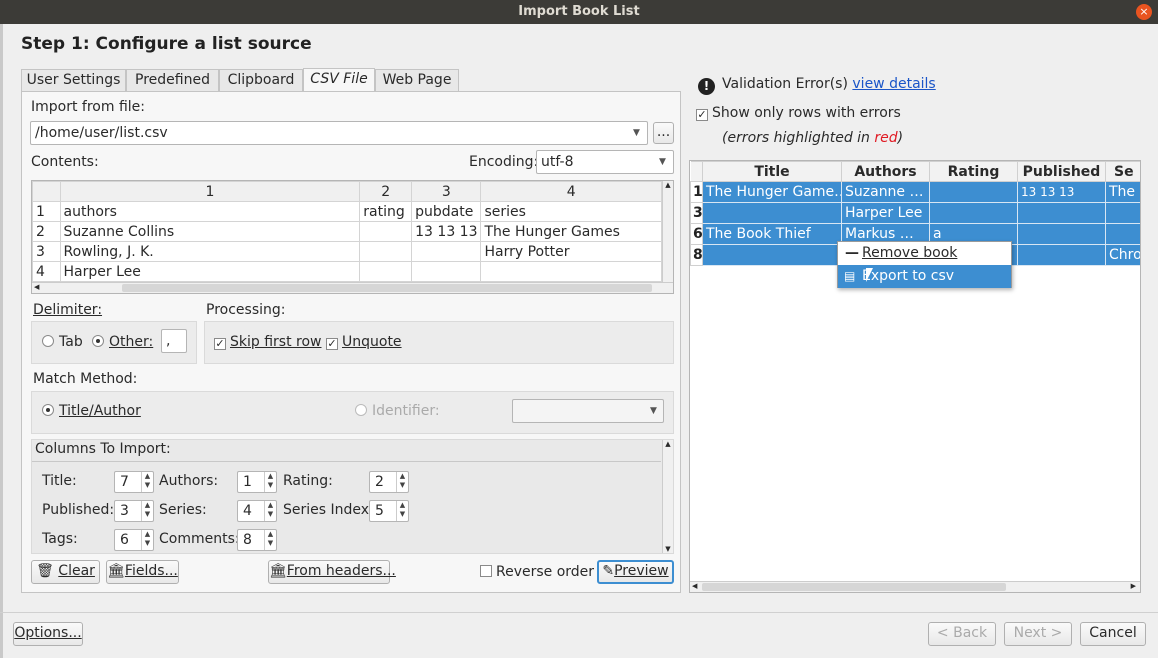  What do you see at coordinates (134, 511) in the screenshot?
I see `published-column-spinbox: 3 ▲ ▼` at bounding box center [134, 511].